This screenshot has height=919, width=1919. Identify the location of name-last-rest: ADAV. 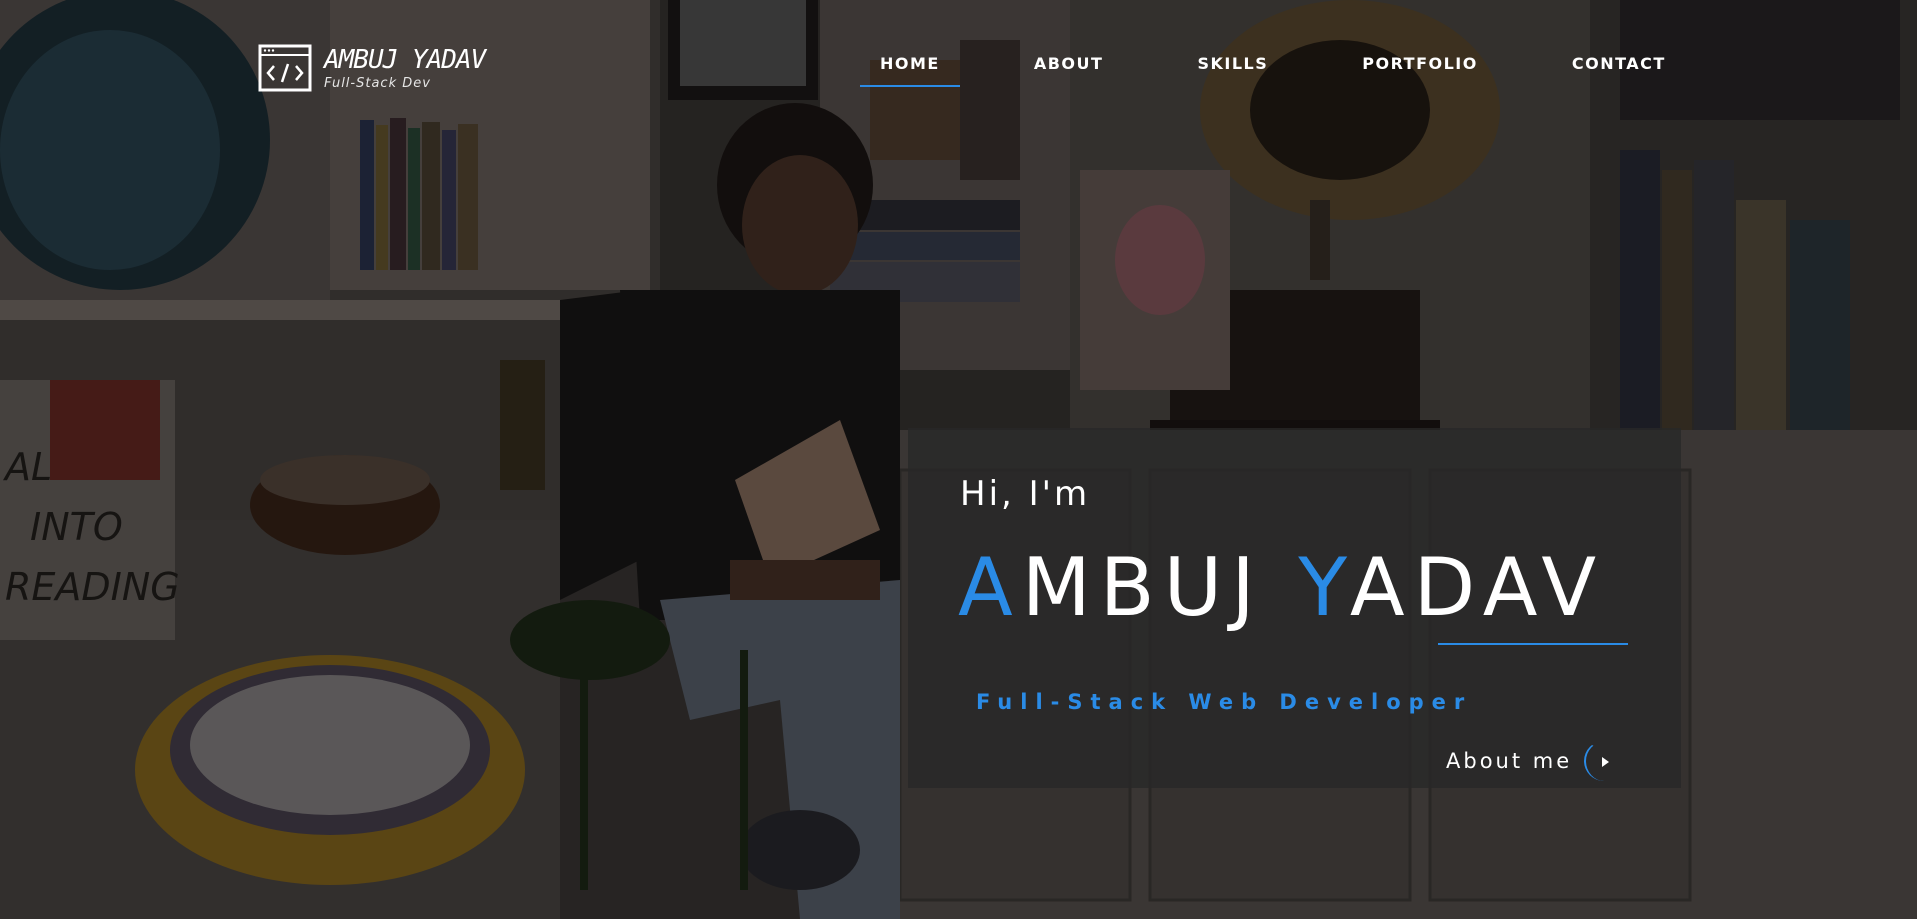
(1477, 587).